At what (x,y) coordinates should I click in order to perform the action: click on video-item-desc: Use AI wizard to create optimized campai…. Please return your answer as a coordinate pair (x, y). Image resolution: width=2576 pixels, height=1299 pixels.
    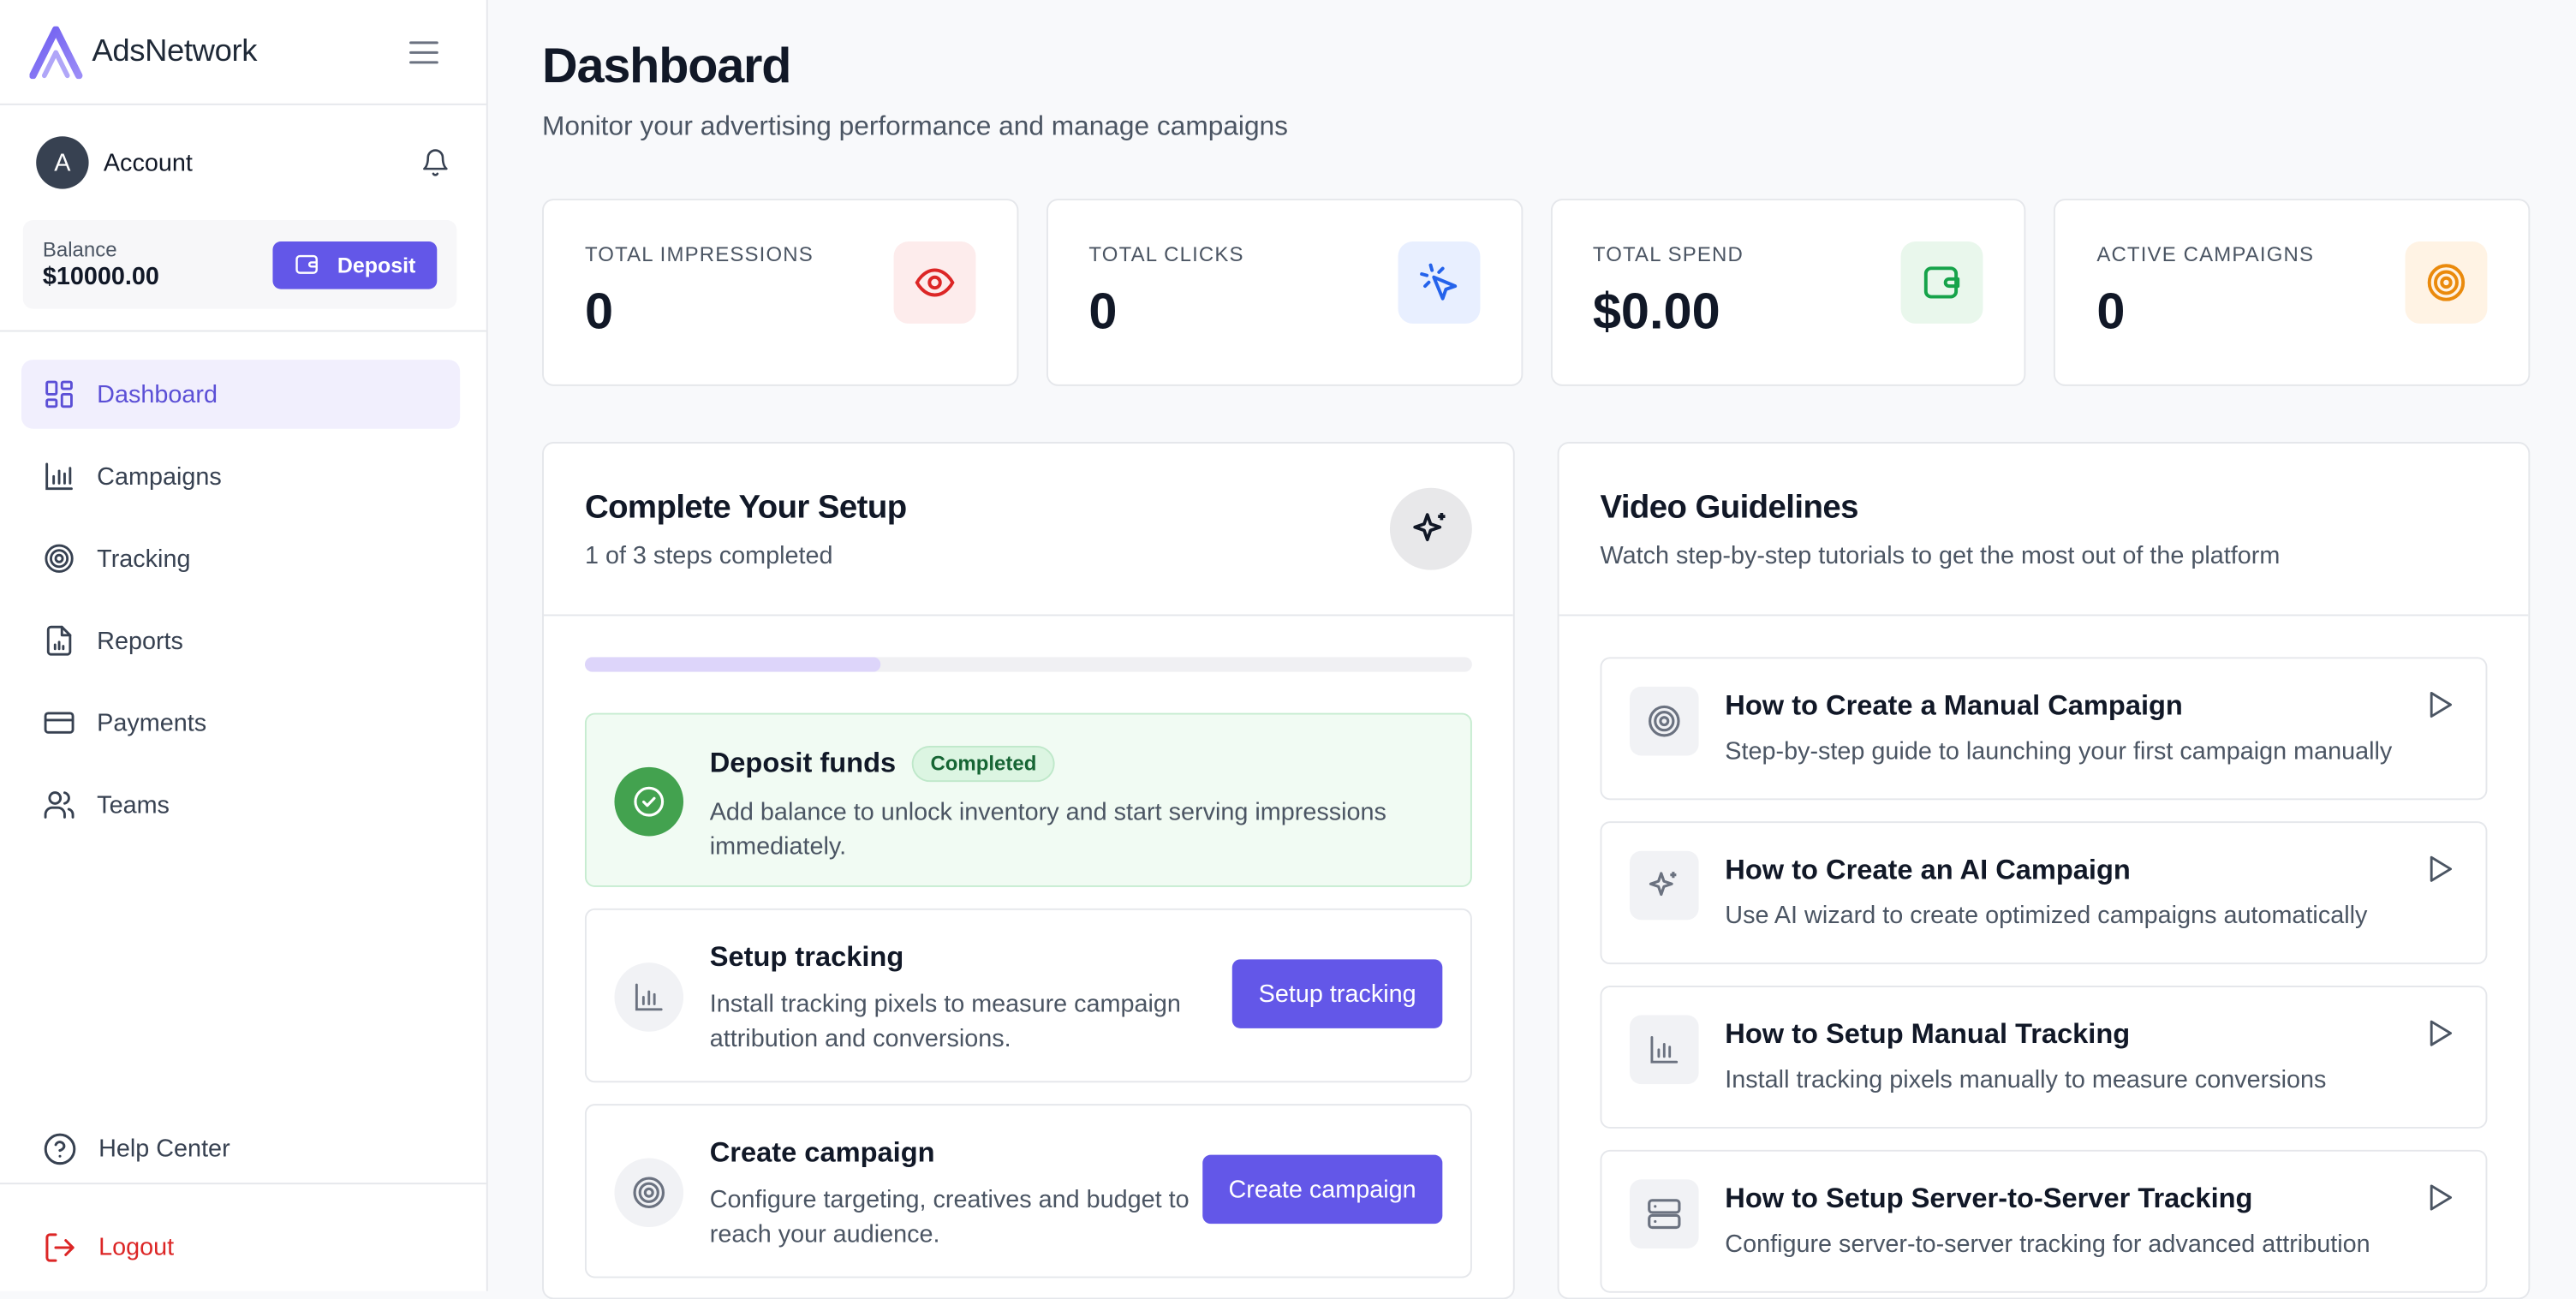
    Looking at the image, I should click on (2047, 916).